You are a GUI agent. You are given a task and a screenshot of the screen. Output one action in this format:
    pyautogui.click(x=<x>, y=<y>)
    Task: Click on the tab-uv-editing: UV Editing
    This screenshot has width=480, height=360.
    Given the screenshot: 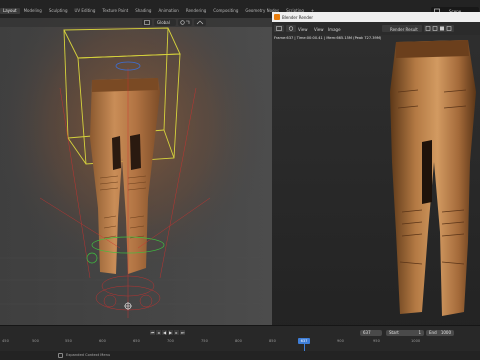 What is the action you would take?
    pyautogui.click(x=85, y=11)
    